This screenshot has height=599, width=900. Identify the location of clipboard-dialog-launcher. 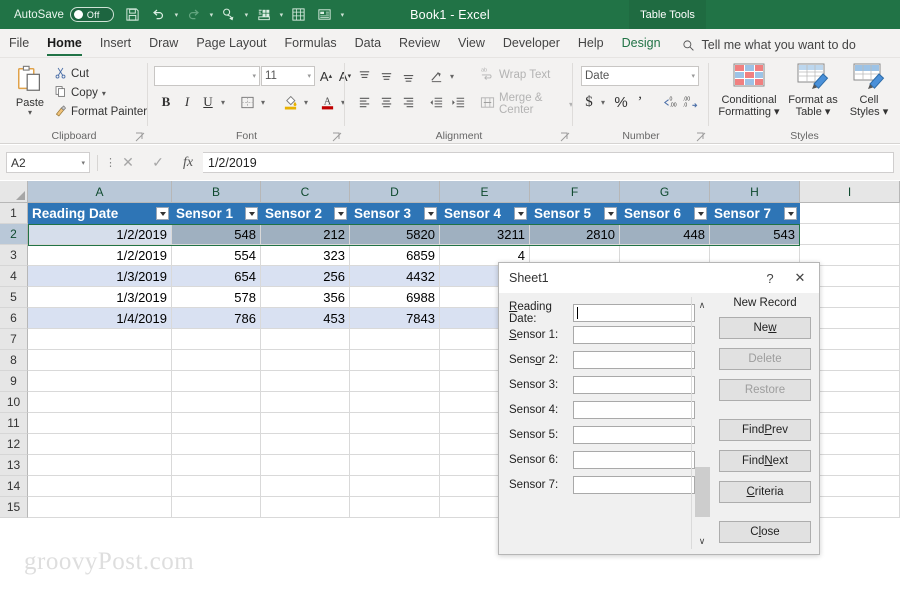
(140, 136).